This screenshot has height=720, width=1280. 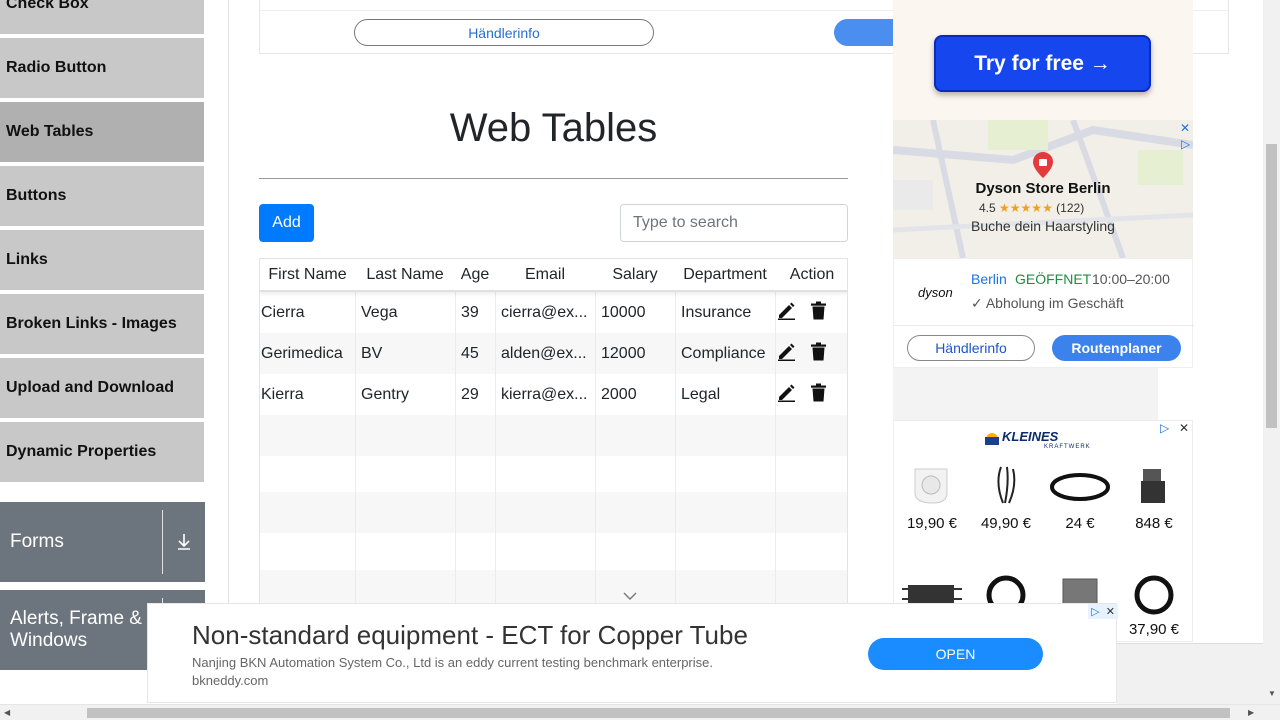 What do you see at coordinates (102, 261) in the screenshot?
I see `sidebar-item-links: Links` at bounding box center [102, 261].